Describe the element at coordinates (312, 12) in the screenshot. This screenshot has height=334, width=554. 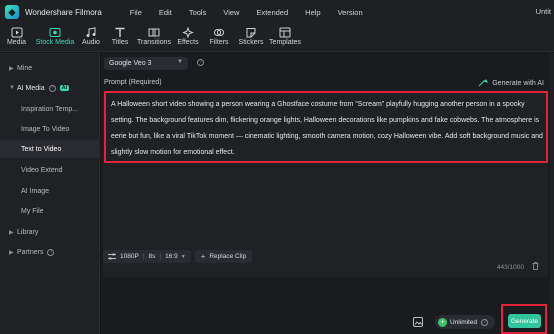
I see `menu-help: Help` at that location.